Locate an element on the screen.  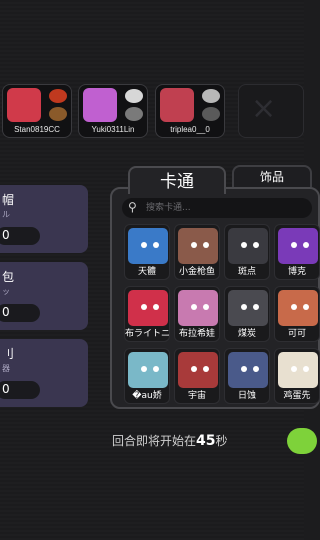
close-icon: × is located at coordinates (264, 108).